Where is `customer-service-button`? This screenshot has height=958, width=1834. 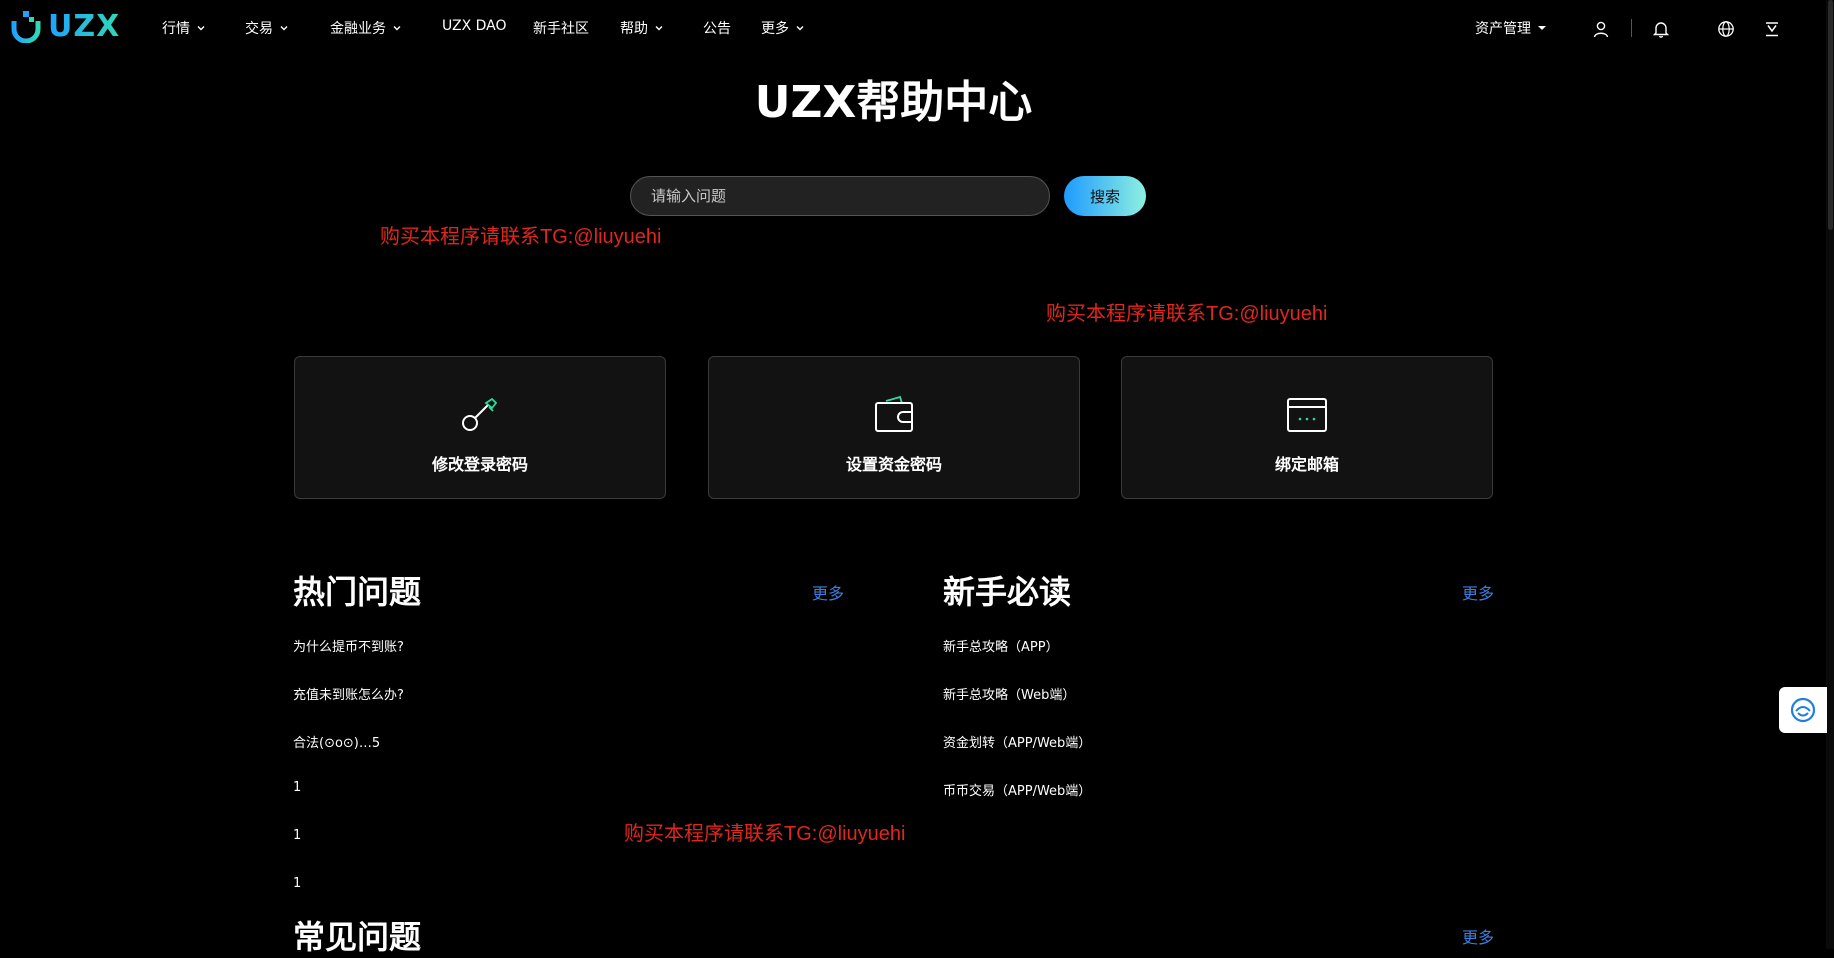
customer-service-button is located at coordinates (1803, 710).